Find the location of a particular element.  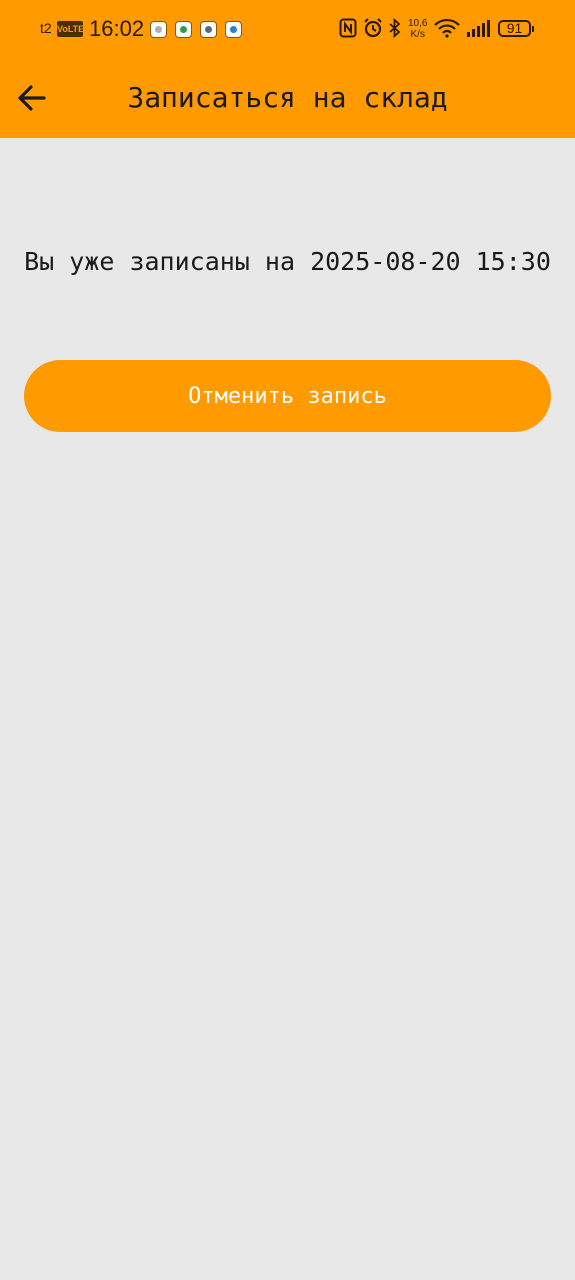

network-speed: 10,6 K/s is located at coordinates (417, 29).